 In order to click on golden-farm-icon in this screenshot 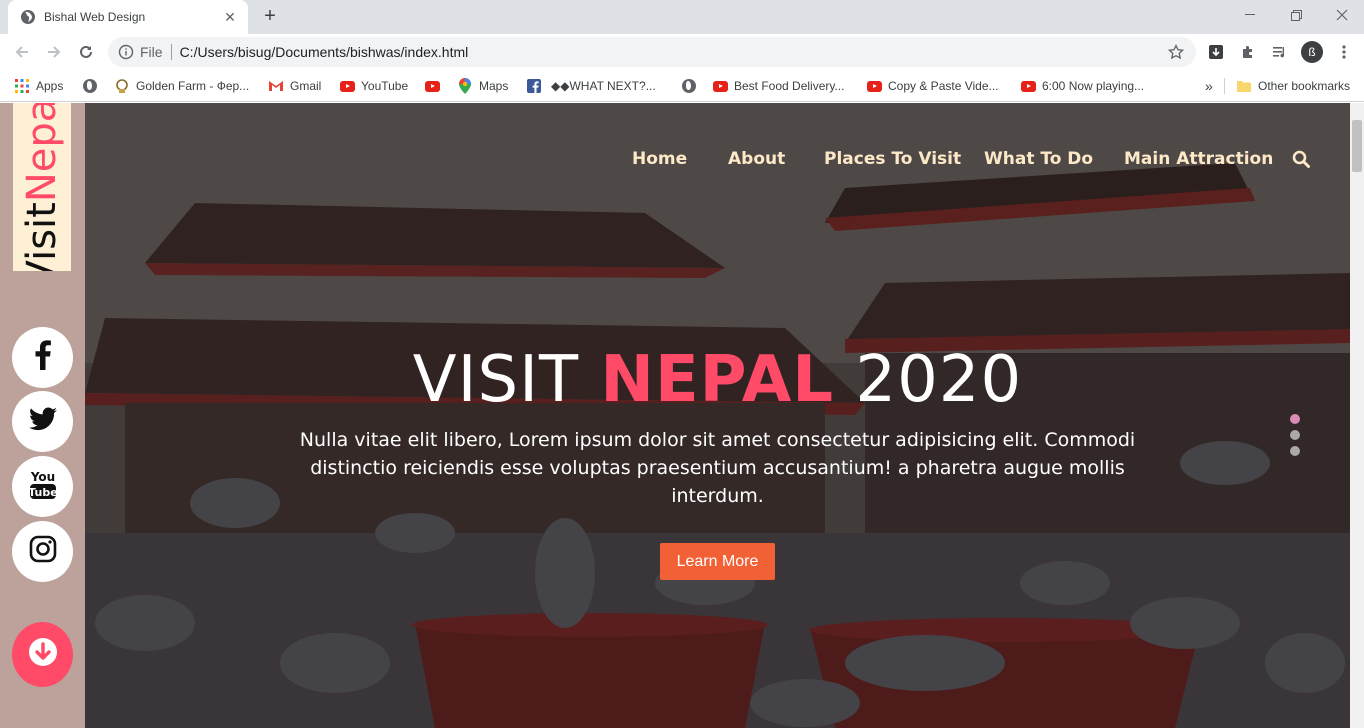, I will do `click(122, 86)`.